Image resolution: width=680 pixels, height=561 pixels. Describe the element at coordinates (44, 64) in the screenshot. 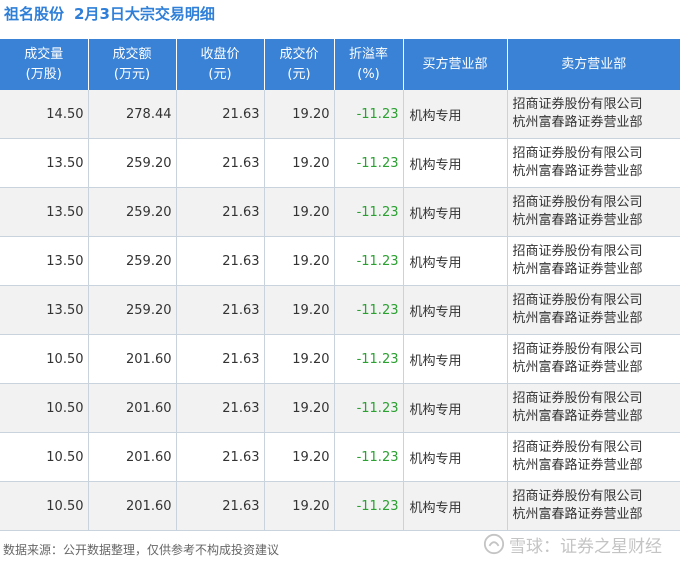

I see `column-header-volume: 成交量 (万股)` at that location.